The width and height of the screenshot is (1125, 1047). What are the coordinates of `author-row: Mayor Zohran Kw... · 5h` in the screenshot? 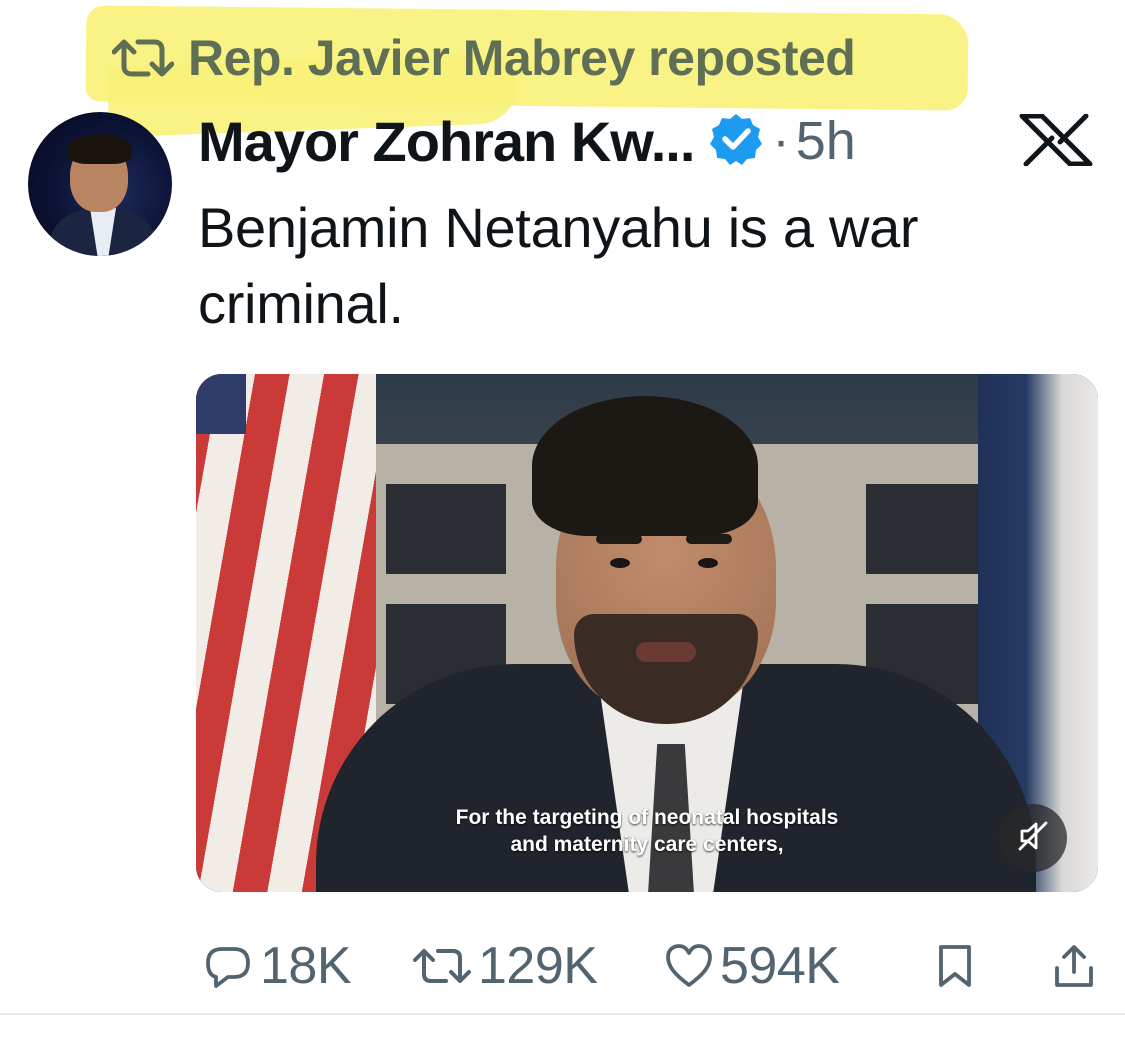 It's located at (527, 141).